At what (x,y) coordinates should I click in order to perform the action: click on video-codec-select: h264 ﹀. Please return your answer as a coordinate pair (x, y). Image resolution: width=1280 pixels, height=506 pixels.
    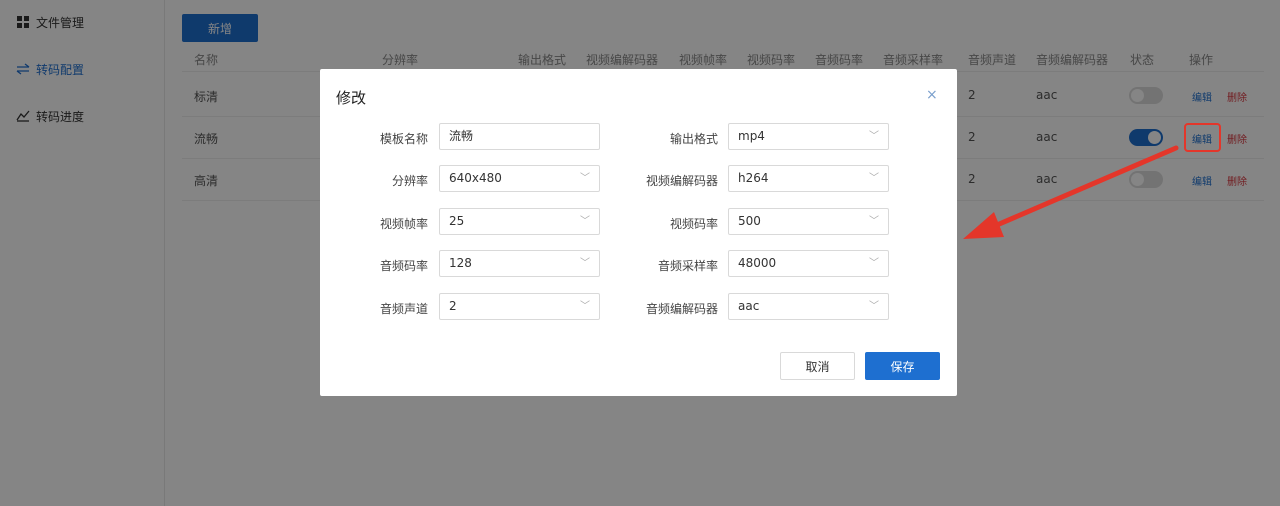
    Looking at the image, I should click on (808, 178).